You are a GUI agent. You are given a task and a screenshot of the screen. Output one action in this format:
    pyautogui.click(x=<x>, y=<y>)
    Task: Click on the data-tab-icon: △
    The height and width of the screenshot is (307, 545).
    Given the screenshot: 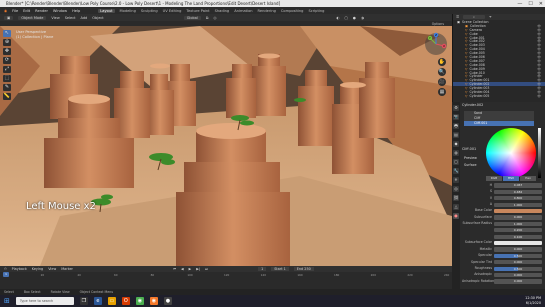 What is the action you would take?
    pyautogui.click(x=456, y=207)
    